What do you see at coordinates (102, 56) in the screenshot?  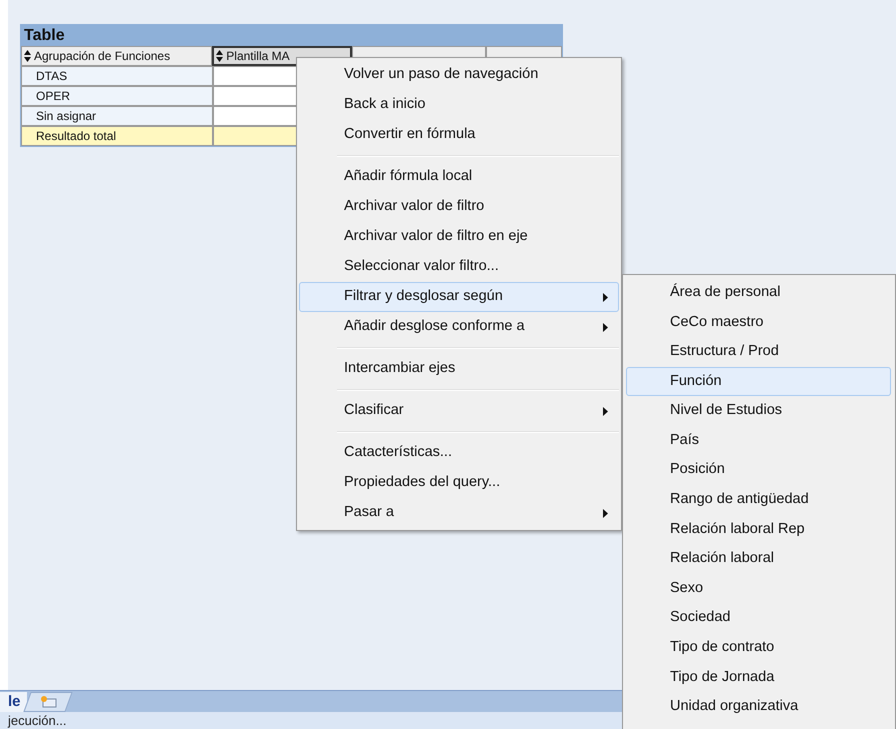 I see `column-label: Agrupación de Funciones` at bounding box center [102, 56].